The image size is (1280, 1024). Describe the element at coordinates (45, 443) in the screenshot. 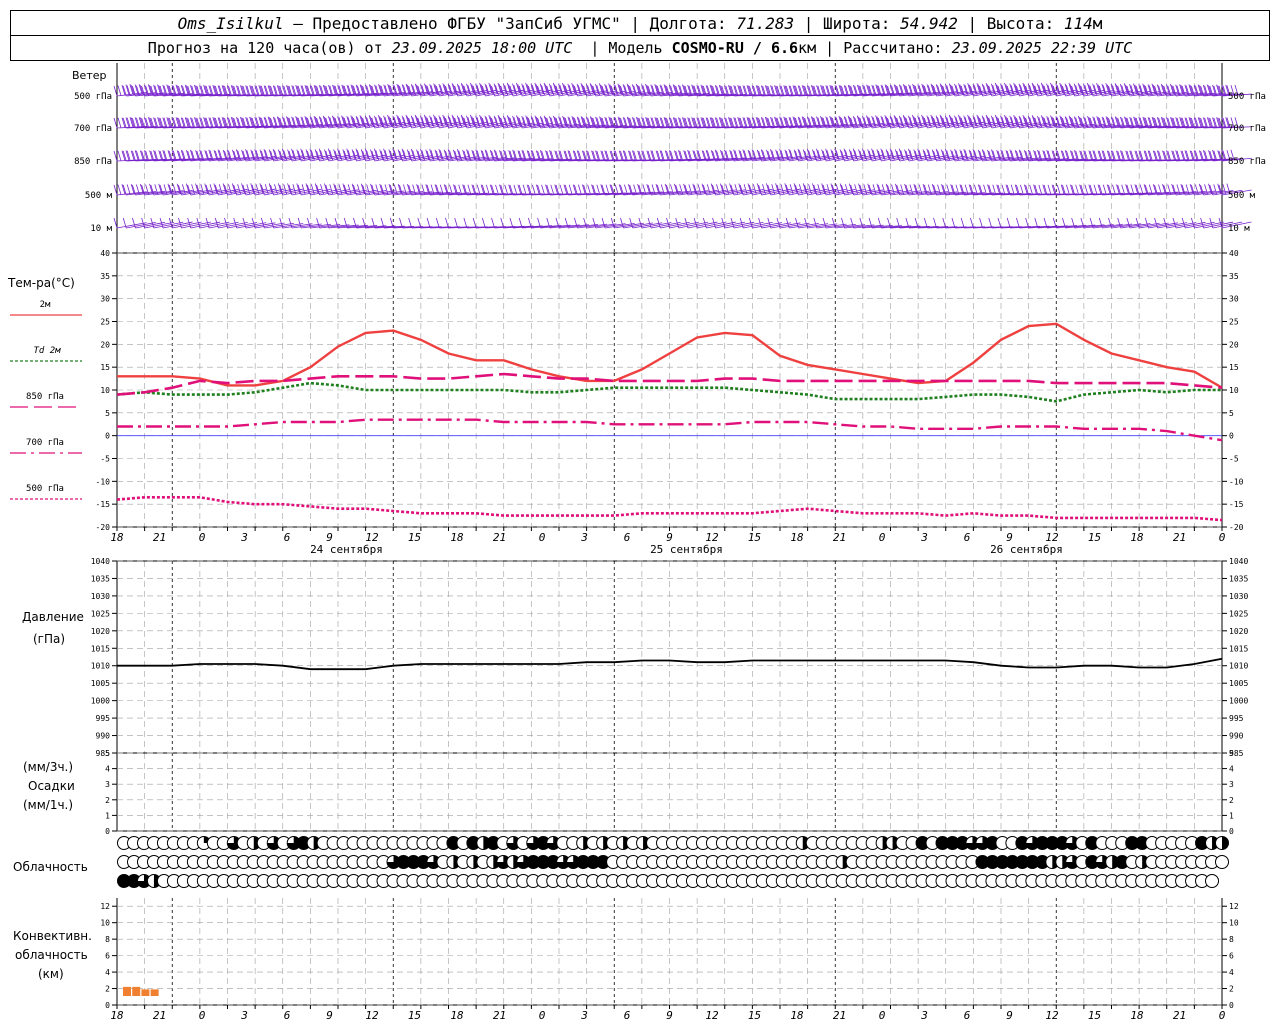

I see `temp-legend-label: 700 гПа` at that location.